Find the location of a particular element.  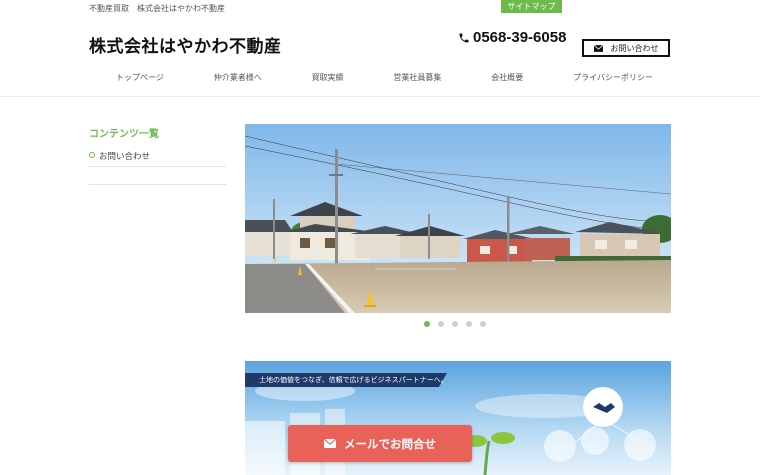

nav-item-top: トップページ is located at coordinates (140, 81).